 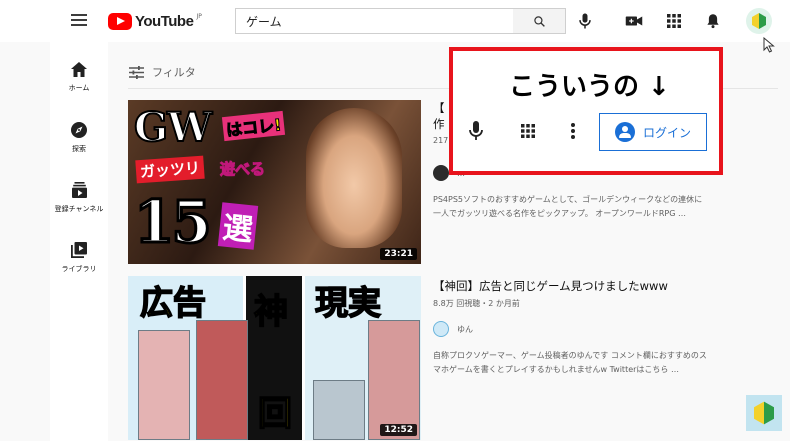 What do you see at coordinates (634, 21) in the screenshot?
I see `create-video-icon` at bounding box center [634, 21].